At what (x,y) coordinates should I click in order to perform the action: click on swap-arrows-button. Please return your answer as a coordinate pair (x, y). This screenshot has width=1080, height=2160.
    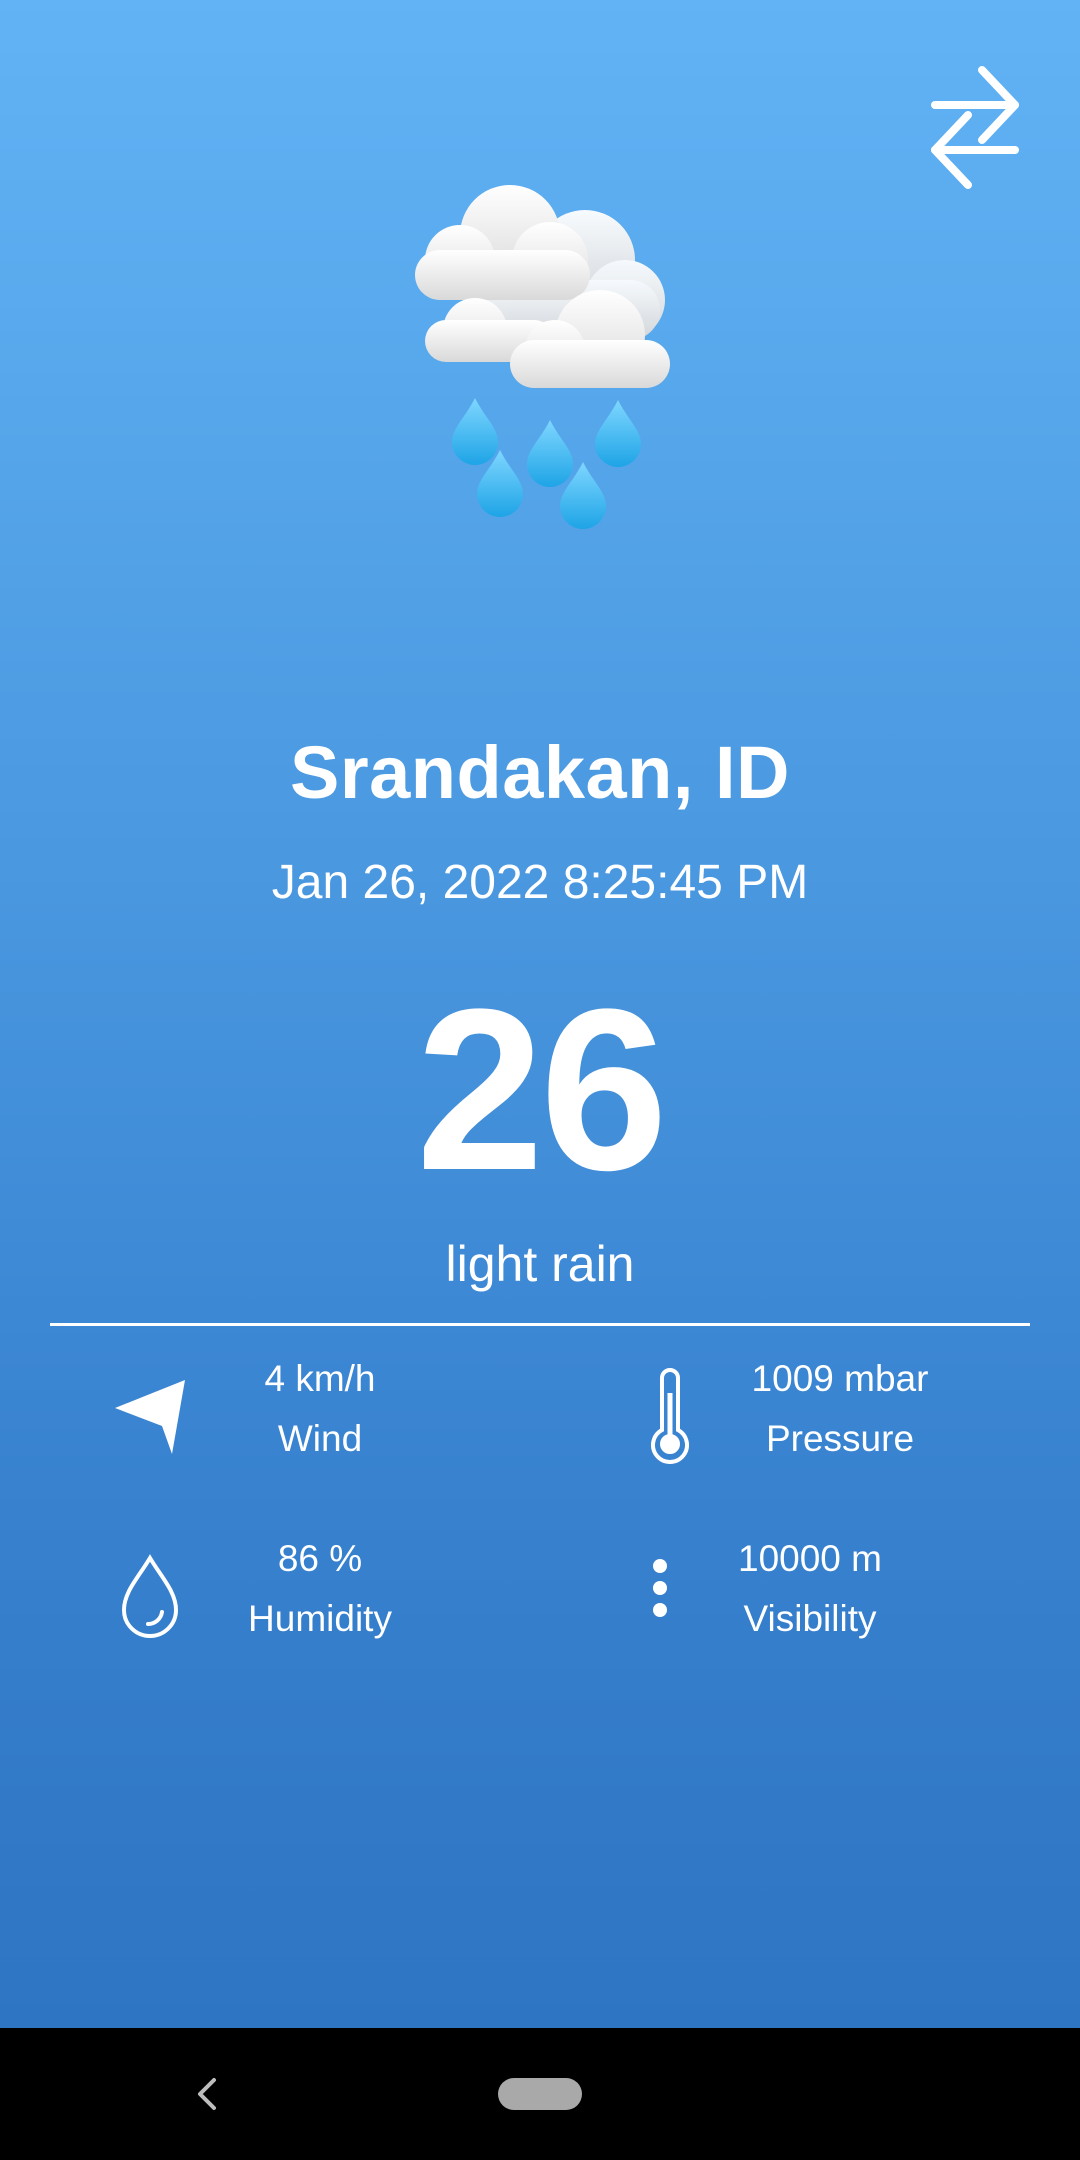
    Looking at the image, I should click on (975, 120).